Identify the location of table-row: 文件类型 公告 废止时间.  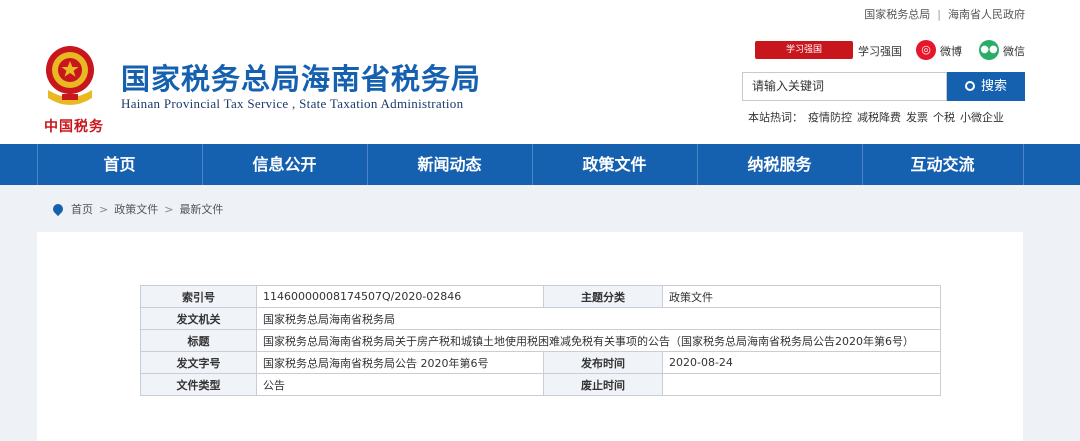
(540, 384).